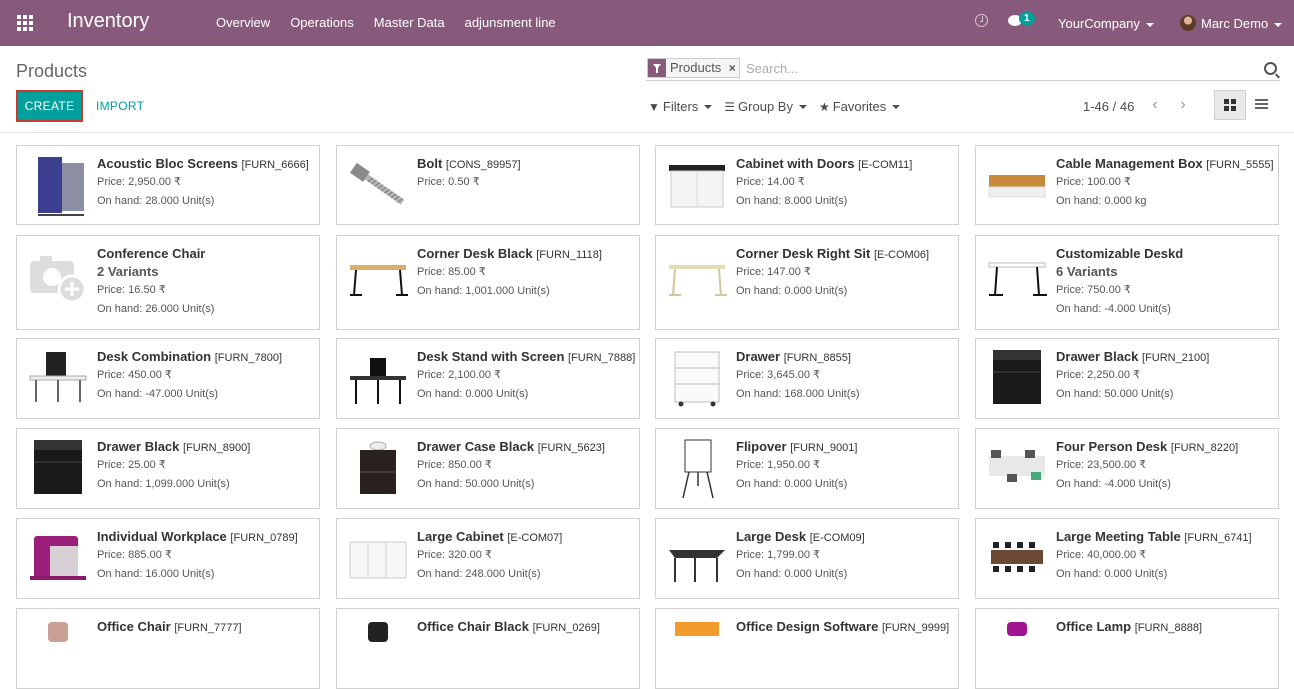  I want to click on cabinet-icon, so click(697, 186).